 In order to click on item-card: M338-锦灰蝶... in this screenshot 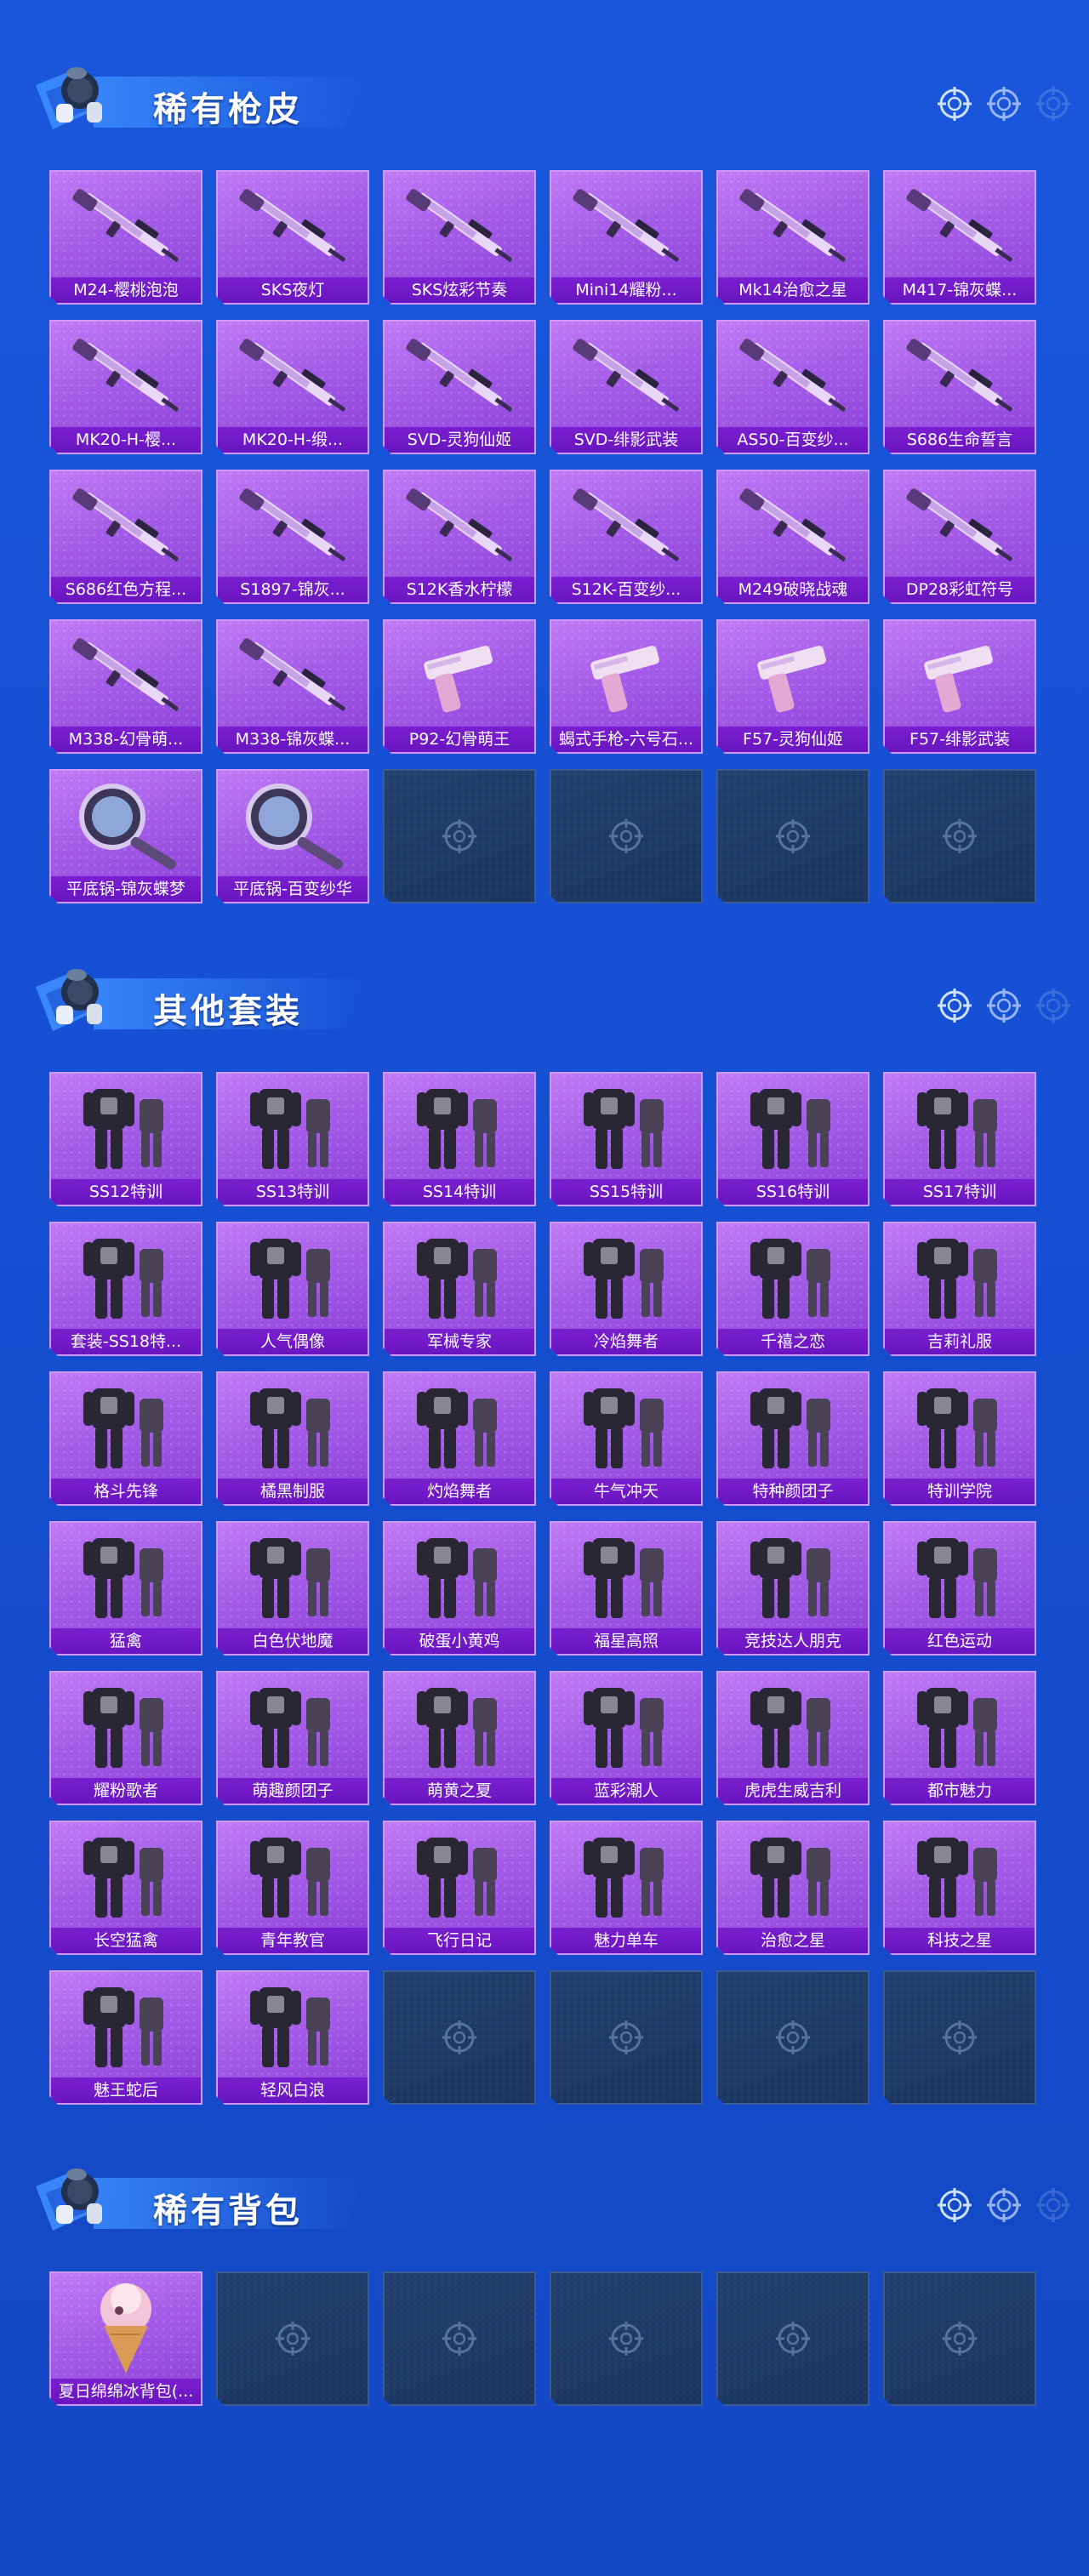, I will do `click(292, 687)`.